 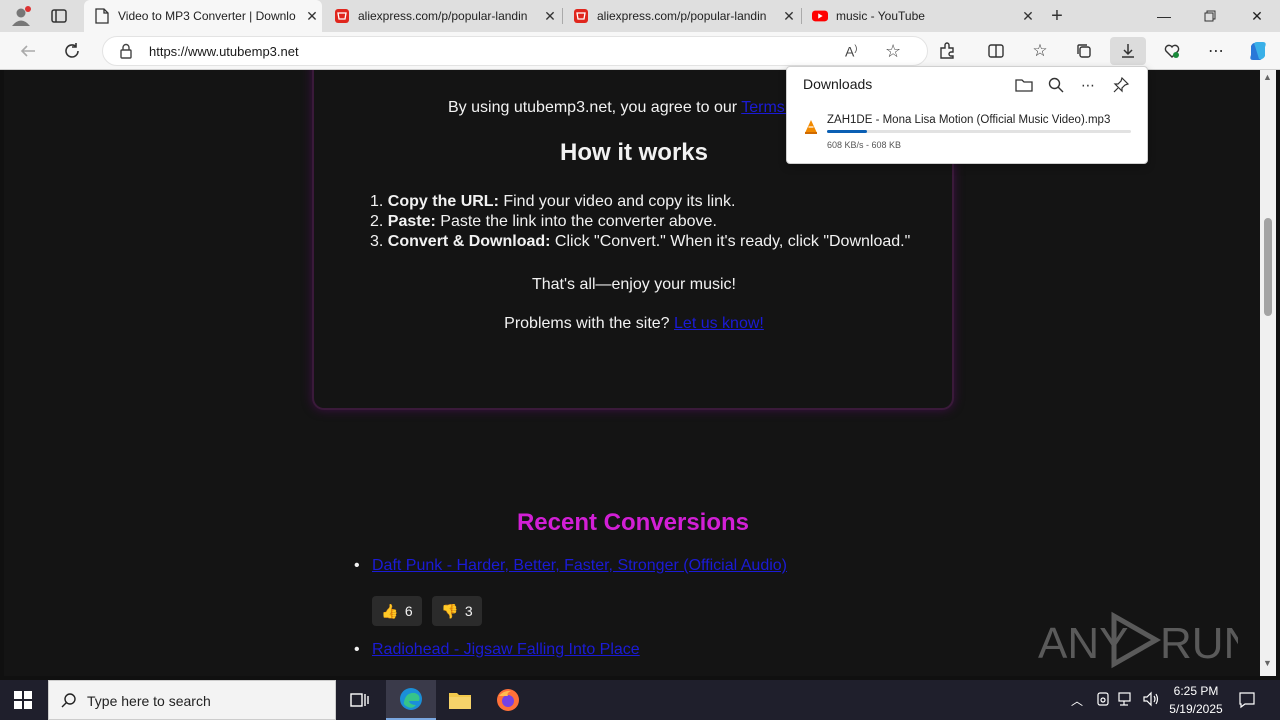 I want to click on problems-prefix: Problems with the site?, so click(x=587, y=323).